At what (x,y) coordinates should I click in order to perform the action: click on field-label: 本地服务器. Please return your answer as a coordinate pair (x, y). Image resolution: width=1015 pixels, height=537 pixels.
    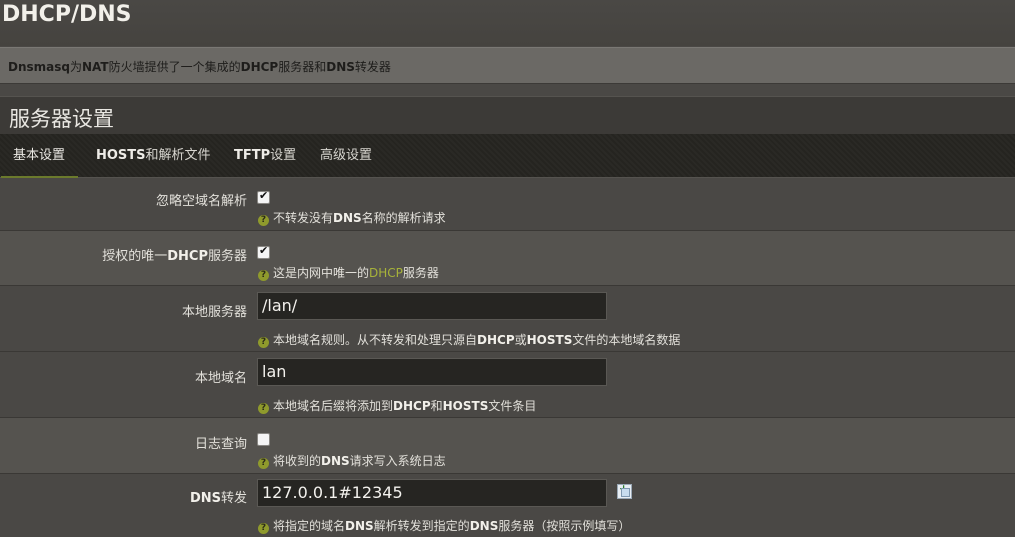
    Looking at the image, I should click on (214, 312).